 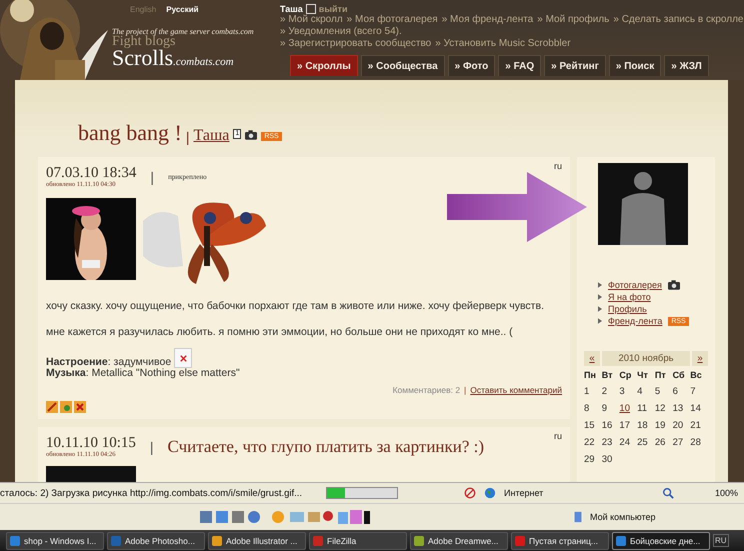 What do you see at coordinates (681, 391) in the screenshot?
I see `calendar-day: 6` at bounding box center [681, 391].